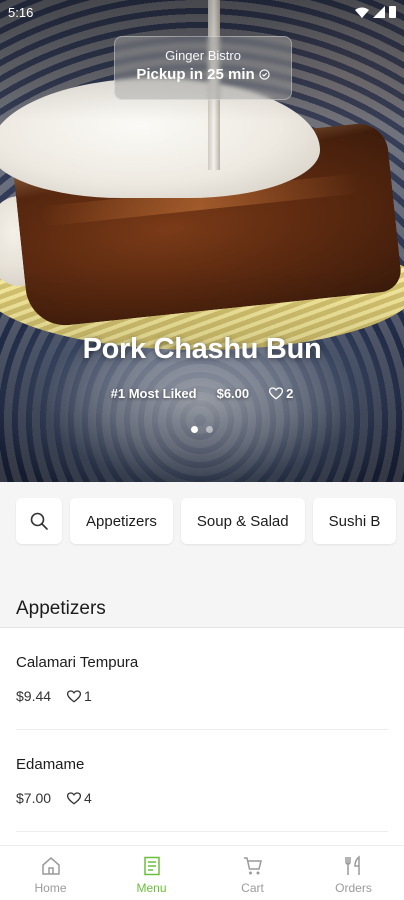  What do you see at coordinates (202, 781) in the screenshot?
I see `list-item: Edamame $7.00 4` at bounding box center [202, 781].